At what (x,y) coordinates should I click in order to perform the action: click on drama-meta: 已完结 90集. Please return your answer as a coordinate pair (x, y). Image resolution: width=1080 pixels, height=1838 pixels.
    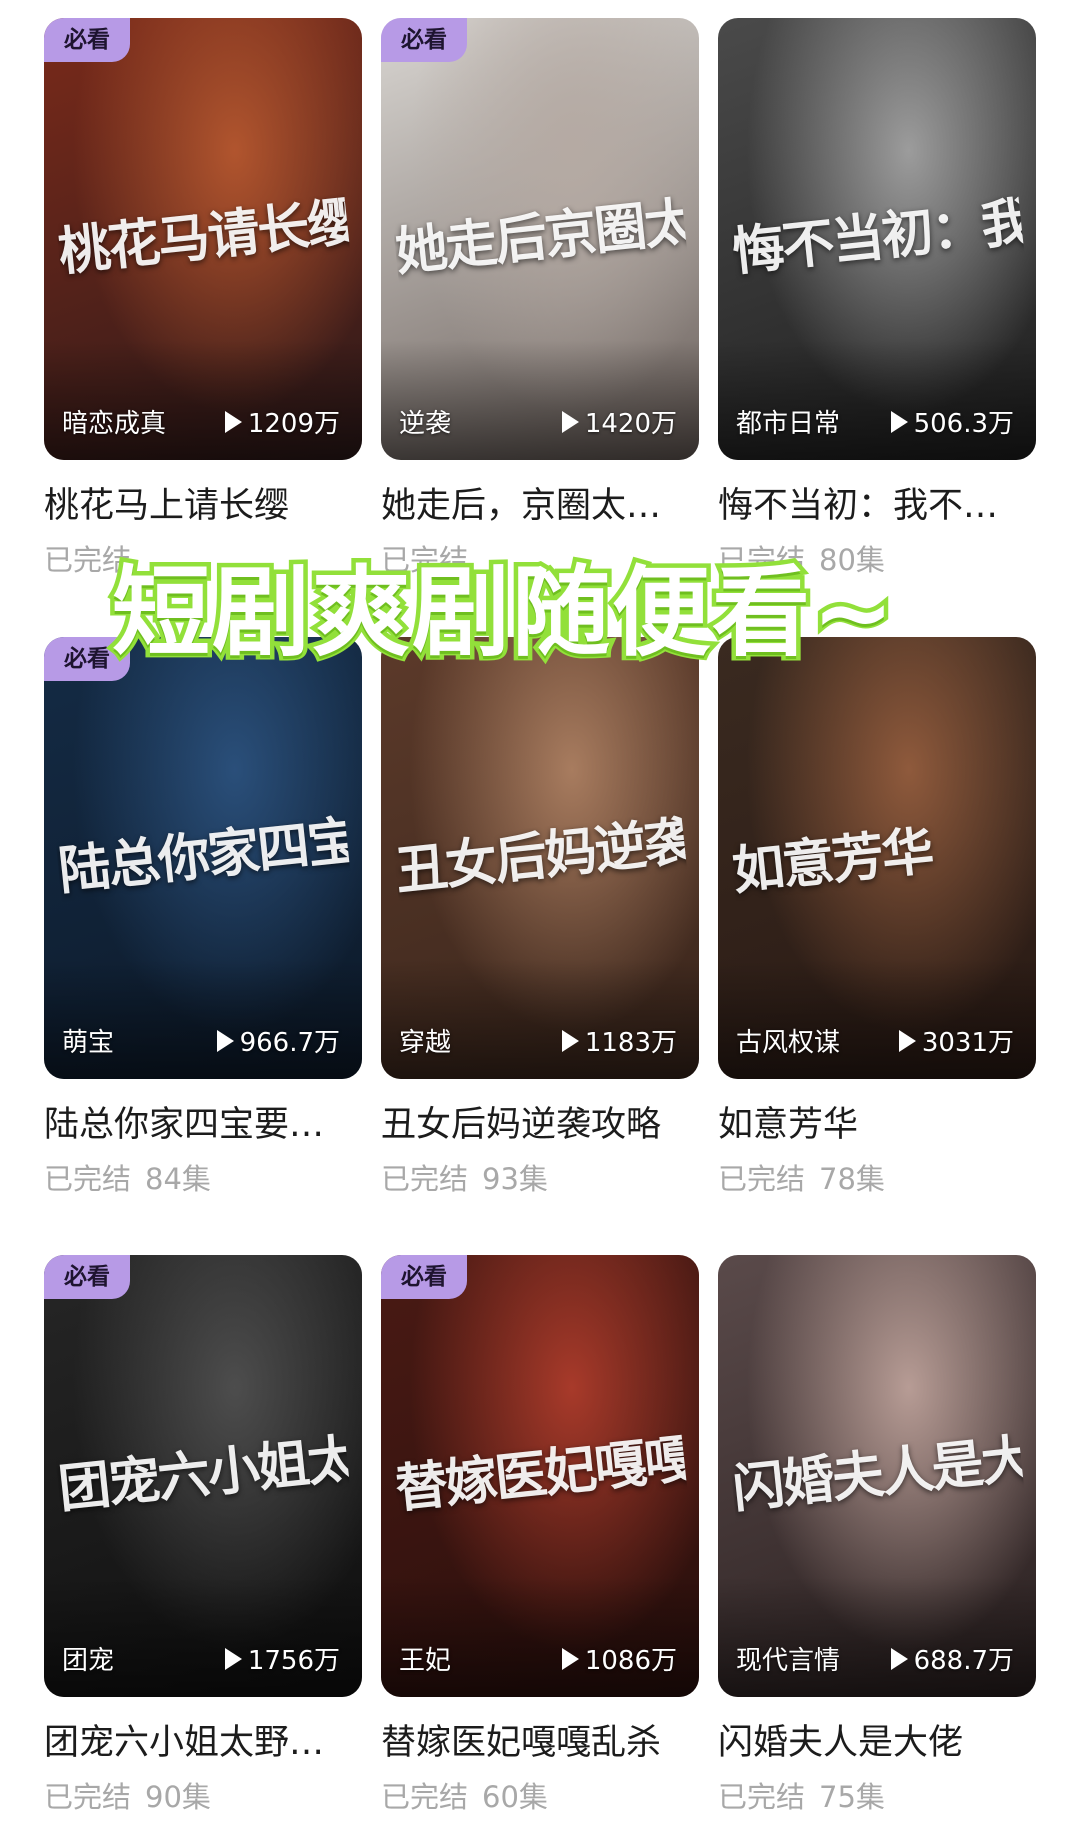
    Looking at the image, I should click on (203, 1797).